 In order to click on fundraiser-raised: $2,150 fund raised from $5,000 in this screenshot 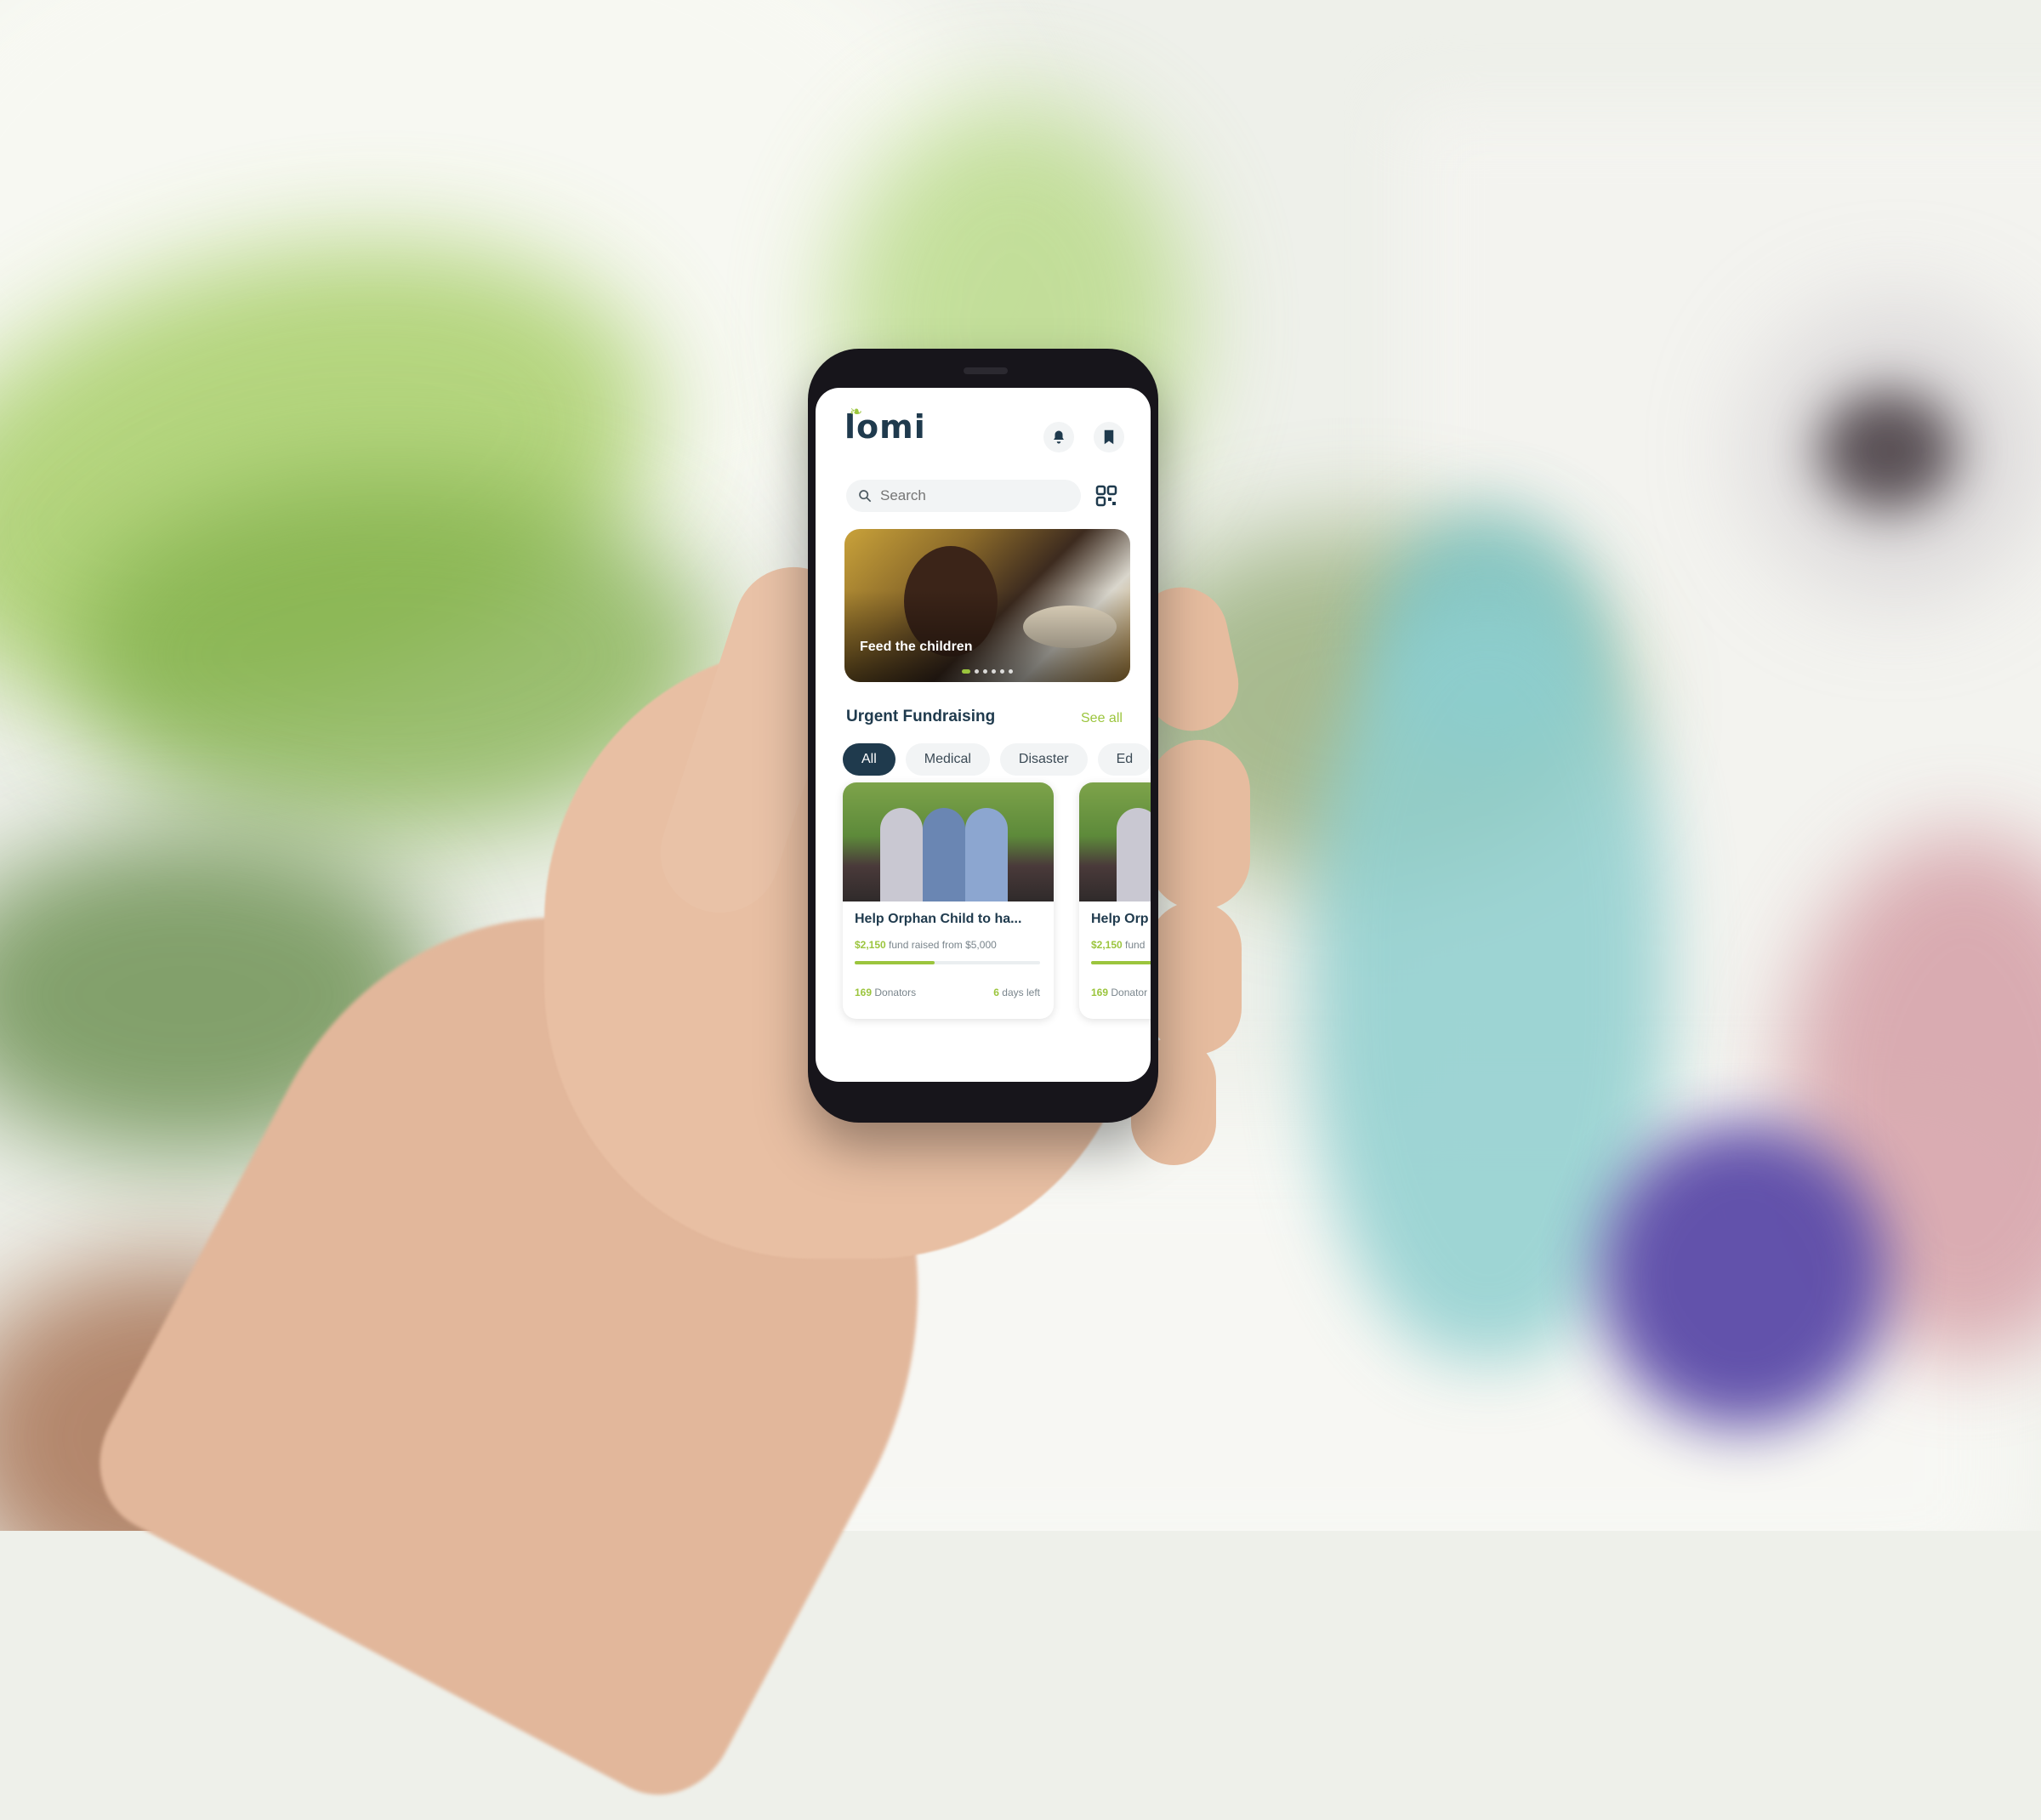, I will do `click(926, 945)`.